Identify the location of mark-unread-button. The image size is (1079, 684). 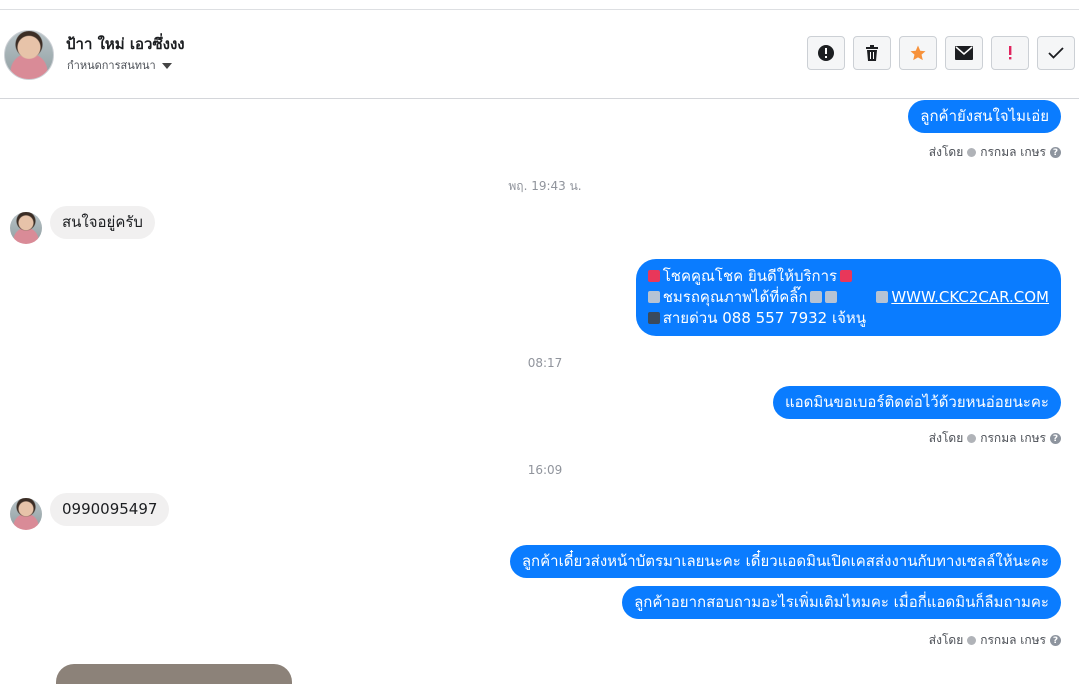
(964, 53).